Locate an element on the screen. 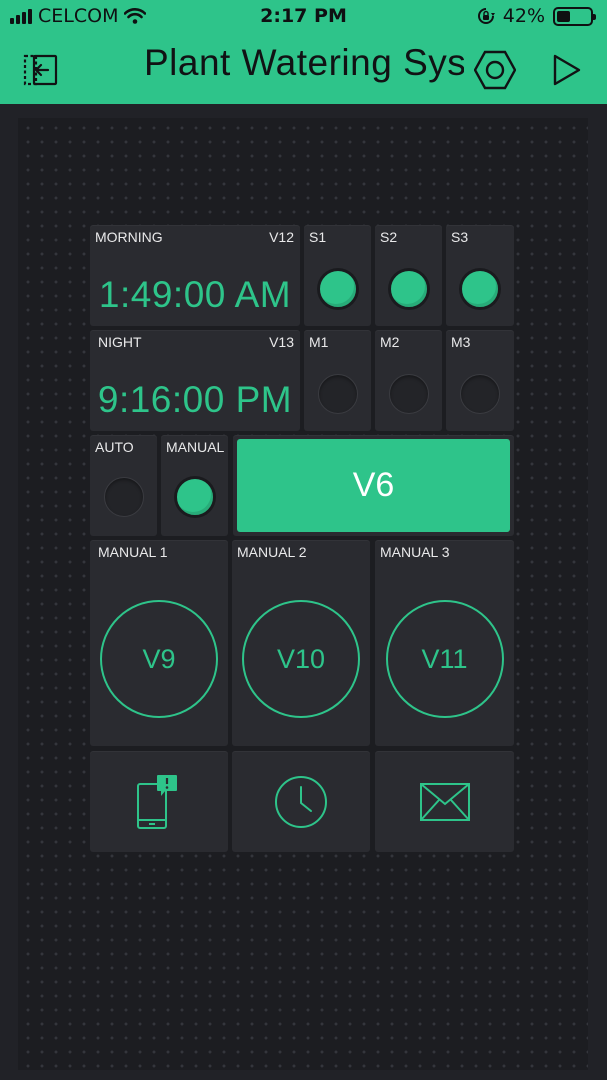 The height and width of the screenshot is (1080, 607). led-label: S2 is located at coordinates (389, 237).